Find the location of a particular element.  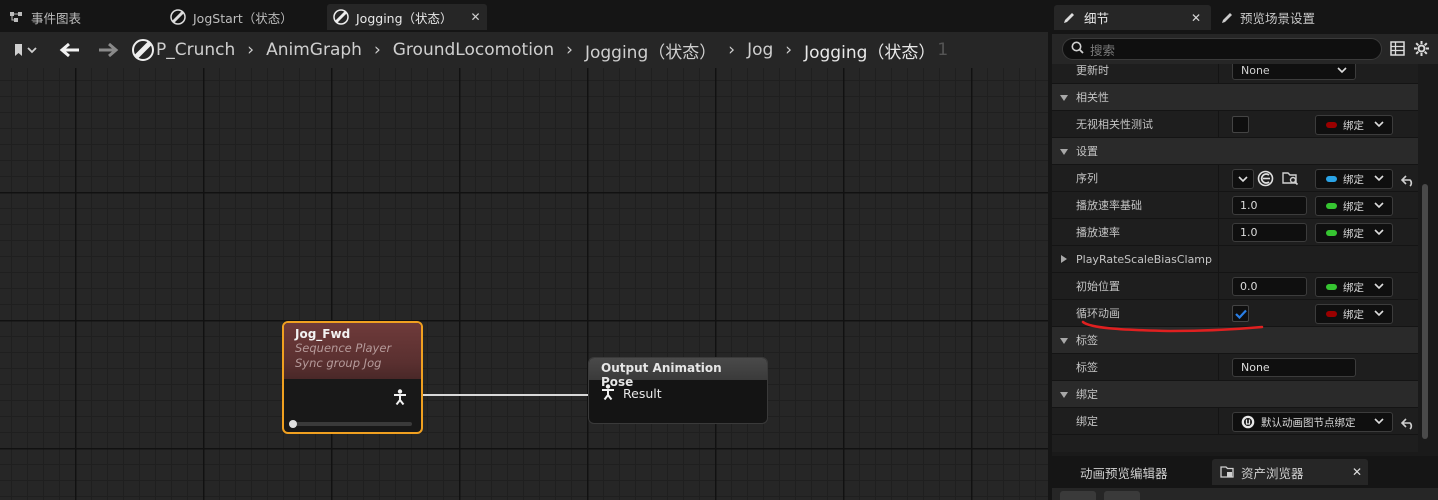

bookmark-dropdown-button is located at coordinates (26, 50).